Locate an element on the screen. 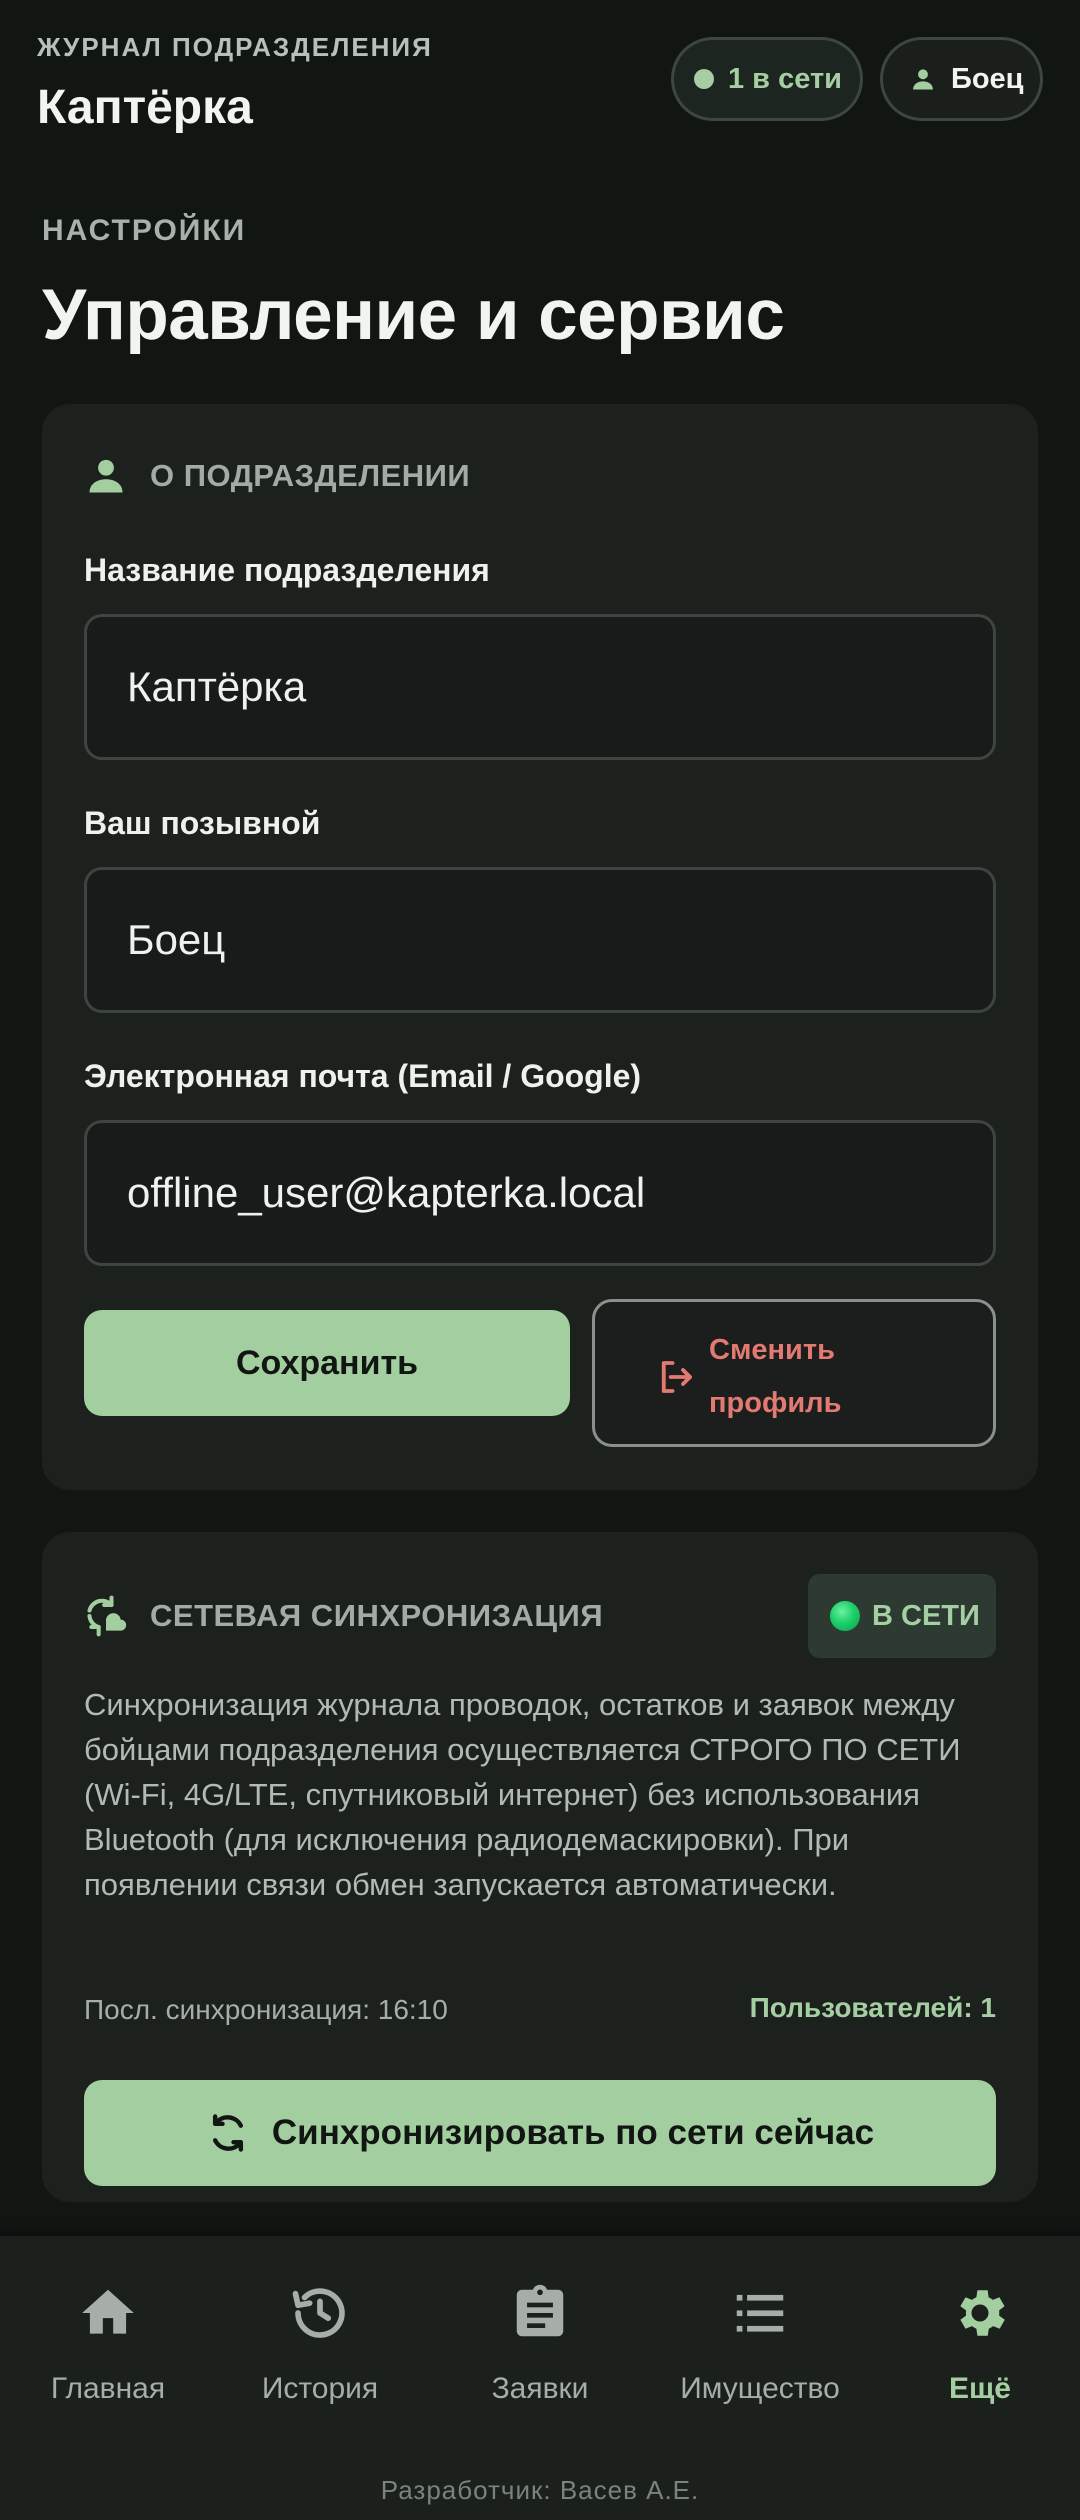  developer-credit: Разработчик: Васев А.Е. is located at coordinates (540, 2490).